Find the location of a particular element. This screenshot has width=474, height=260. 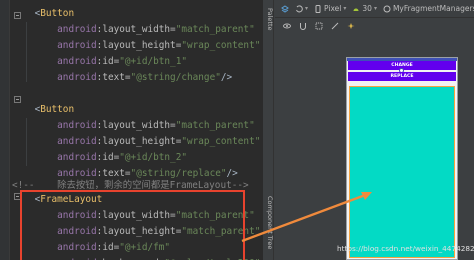

code-token: :text= is located at coordinates (113, 77).